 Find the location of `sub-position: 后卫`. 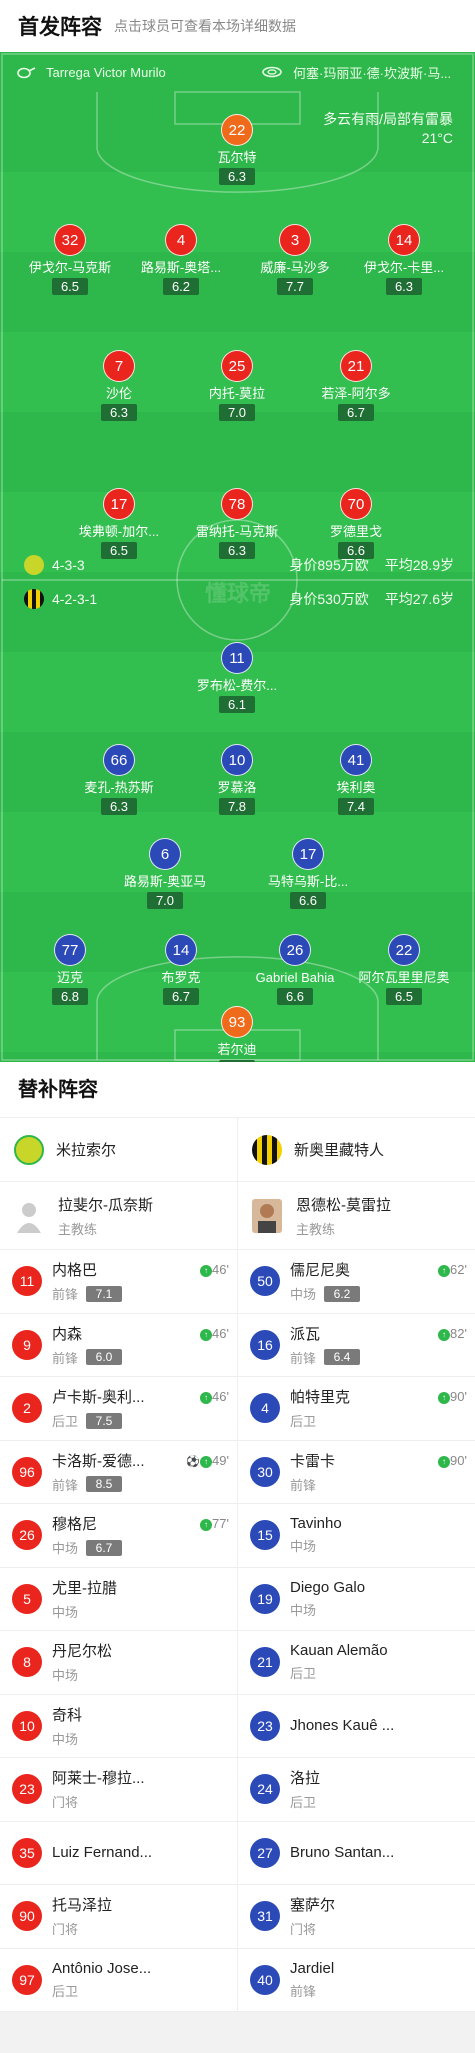

sub-position: 后卫 is located at coordinates (303, 1674).